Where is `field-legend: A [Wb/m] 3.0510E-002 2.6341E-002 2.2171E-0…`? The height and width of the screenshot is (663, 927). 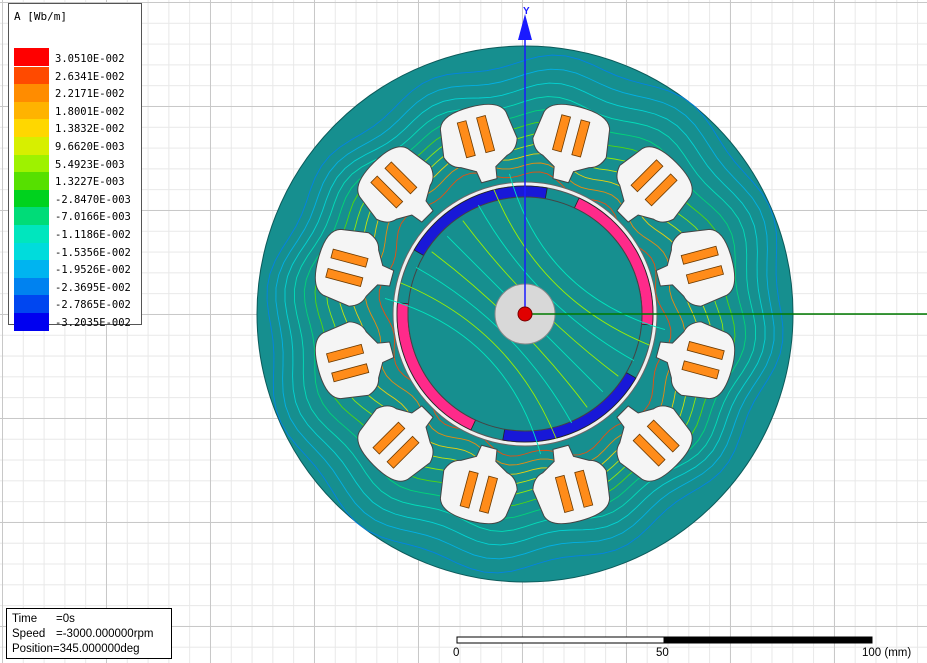
field-legend: A [Wb/m] 3.0510E-002 2.6341E-002 2.2171E-0… is located at coordinates (75, 167).